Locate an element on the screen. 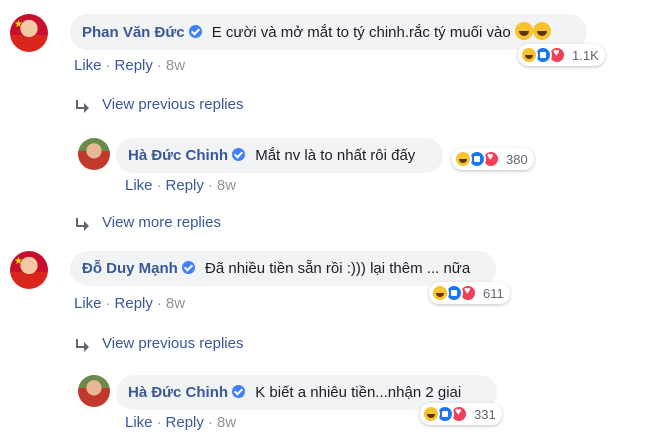 This screenshot has width=660, height=446. comment-text: Mắt nv là to nhất rôi đấy is located at coordinates (335, 155).